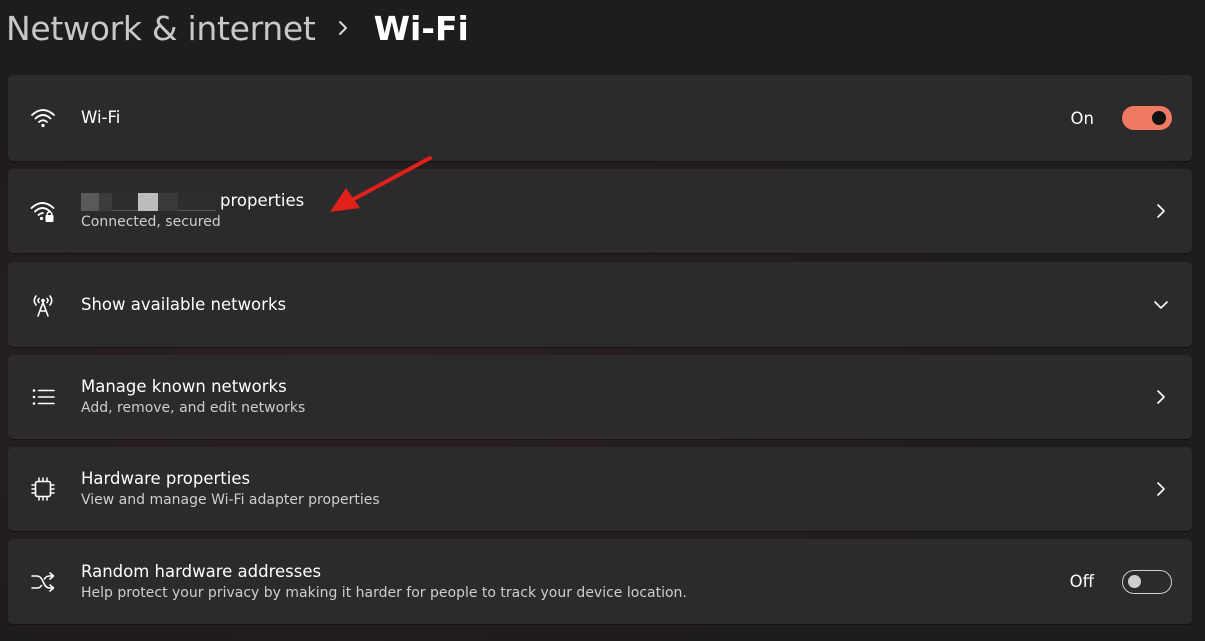 This screenshot has width=1205, height=641. I want to click on random-addresses-toggle-knob, so click(1134, 581).